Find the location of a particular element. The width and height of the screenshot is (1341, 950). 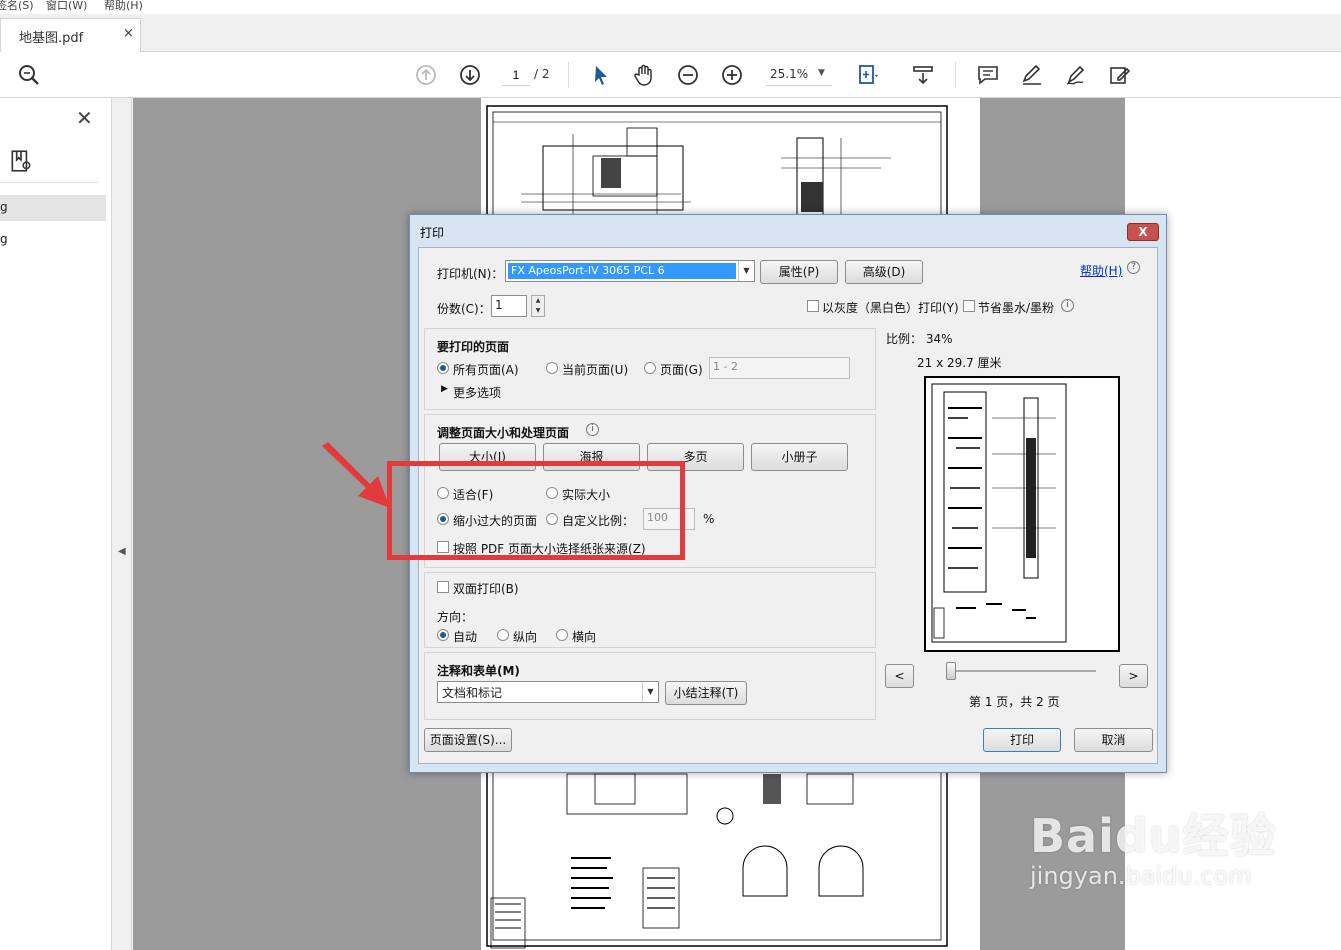

tab-close-icon: × is located at coordinates (128, 33).